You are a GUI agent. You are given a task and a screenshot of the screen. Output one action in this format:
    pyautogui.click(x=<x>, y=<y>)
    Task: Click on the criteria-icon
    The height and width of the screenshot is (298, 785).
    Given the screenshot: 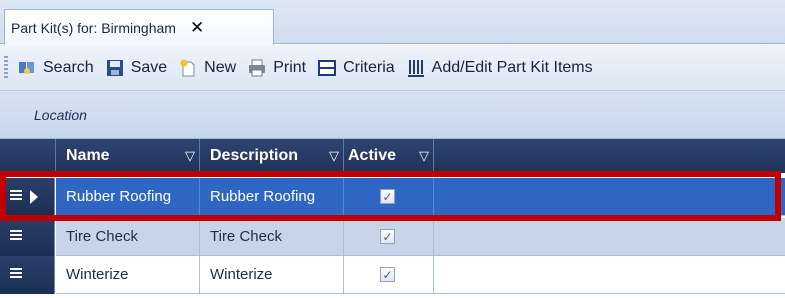 What is the action you would take?
    pyautogui.click(x=327, y=67)
    